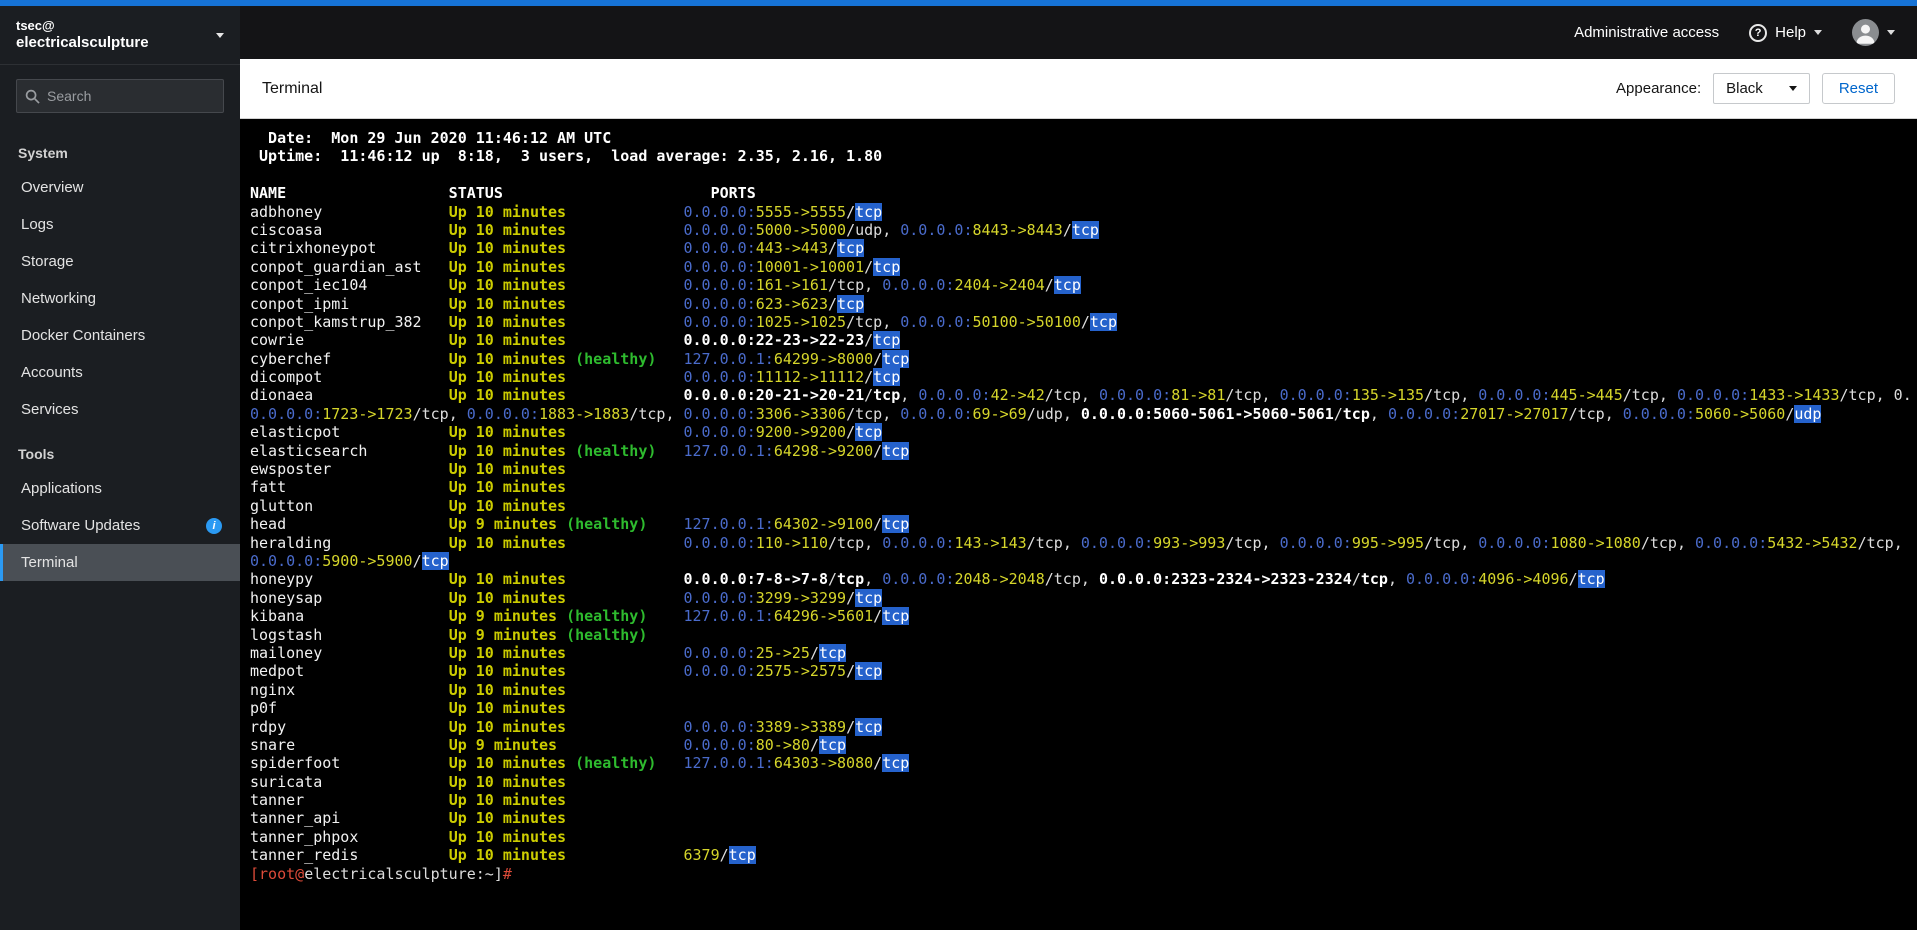 Image resolution: width=1917 pixels, height=930 pixels. Describe the element at coordinates (37, 224) in the screenshot. I see `nav-item-label: Logs` at that location.